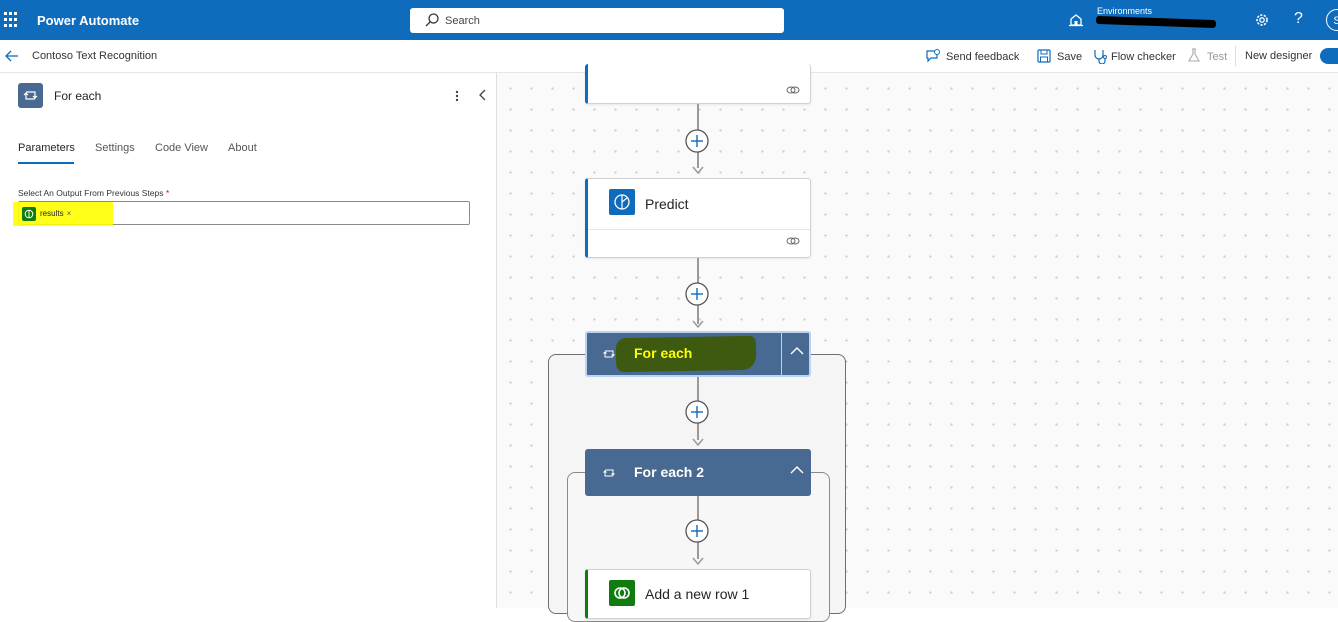  What do you see at coordinates (698, 84) in the screenshot?
I see `previous-action-card` at bounding box center [698, 84].